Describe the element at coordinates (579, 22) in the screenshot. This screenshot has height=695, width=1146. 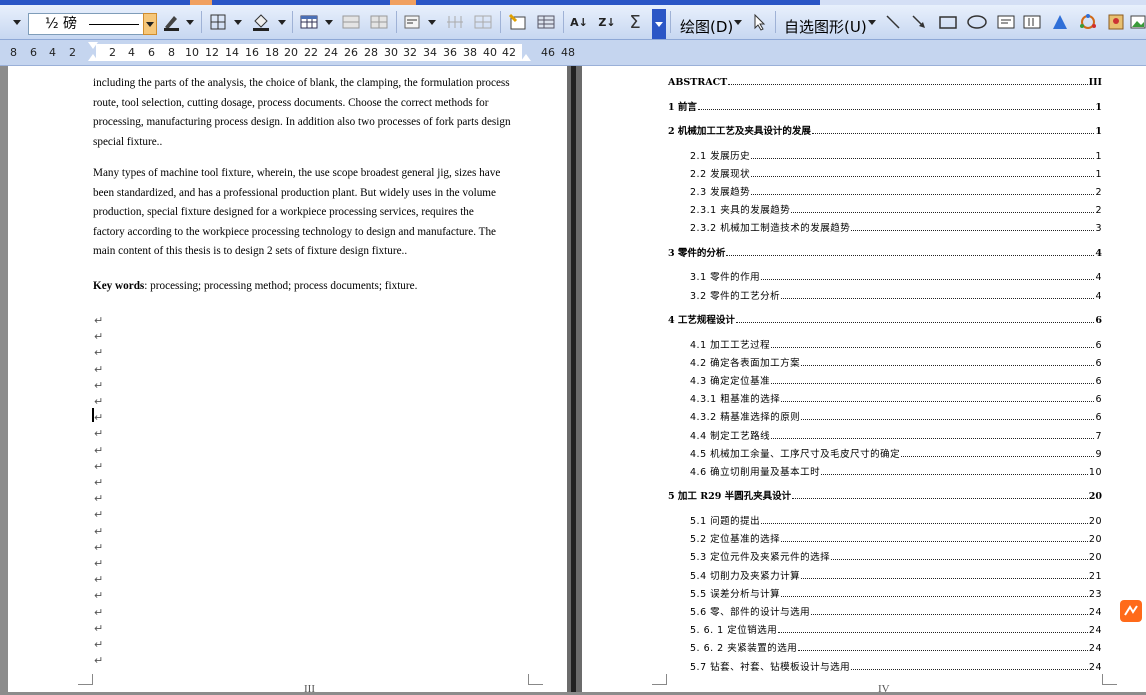
I see `sort-ascending-icon: A↓` at that location.